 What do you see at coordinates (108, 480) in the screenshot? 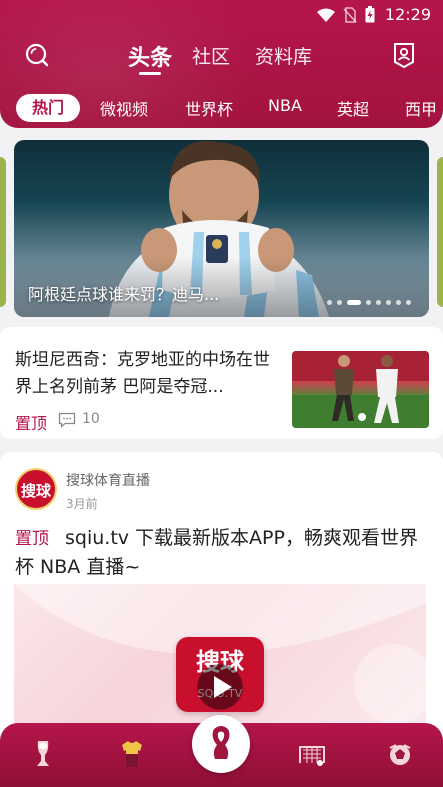
I see `post-author: 搜球体育直播` at bounding box center [108, 480].